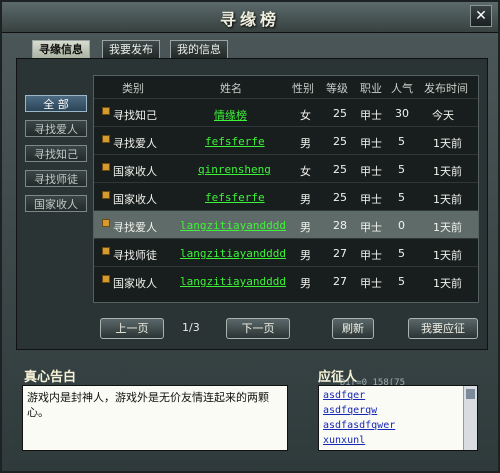 This screenshot has height=473, width=500. Describe the element at coordinates (199, 49) in the screenshot. I see `tab-my-info: 我的信息` at that location.